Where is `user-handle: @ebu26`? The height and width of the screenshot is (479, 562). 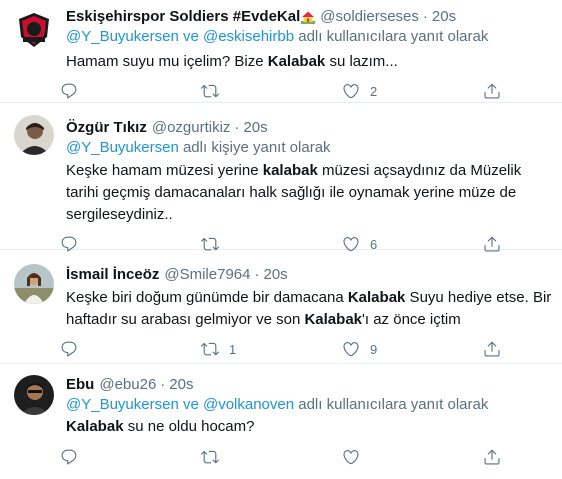
user-handle: @ebu26 is located at coordinates (127, 385).